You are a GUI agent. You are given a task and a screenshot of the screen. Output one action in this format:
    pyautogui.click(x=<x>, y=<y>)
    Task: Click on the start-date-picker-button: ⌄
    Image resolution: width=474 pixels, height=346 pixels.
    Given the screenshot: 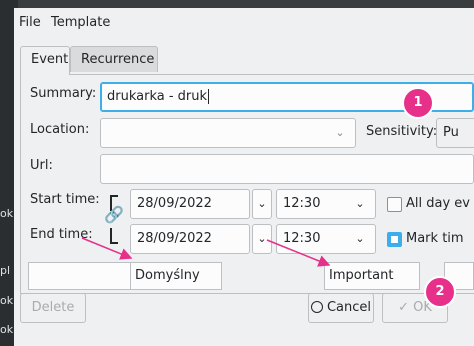 What is the action you would take?
    pyautogui.click(x=262, y=204)
    